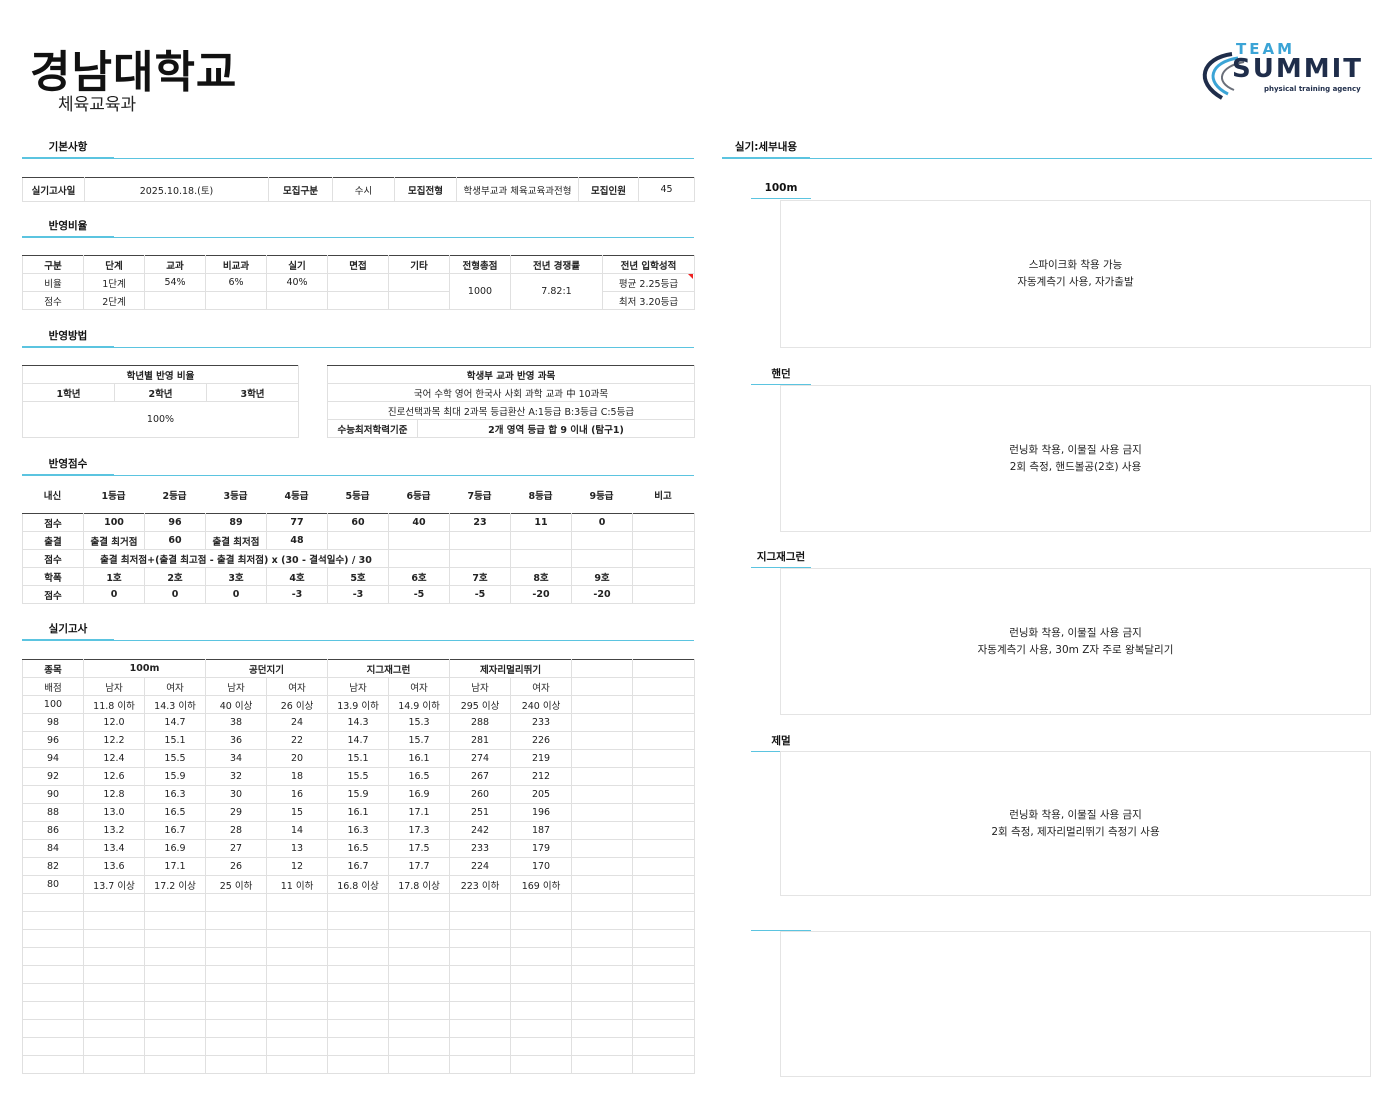 This screenshot has height=1095, width=1400. What do you see at coordinates (648, 300) in the screenshot?
I see `ratio-grade-min: 최저 3.20등급` at bounding box center [648, 300].